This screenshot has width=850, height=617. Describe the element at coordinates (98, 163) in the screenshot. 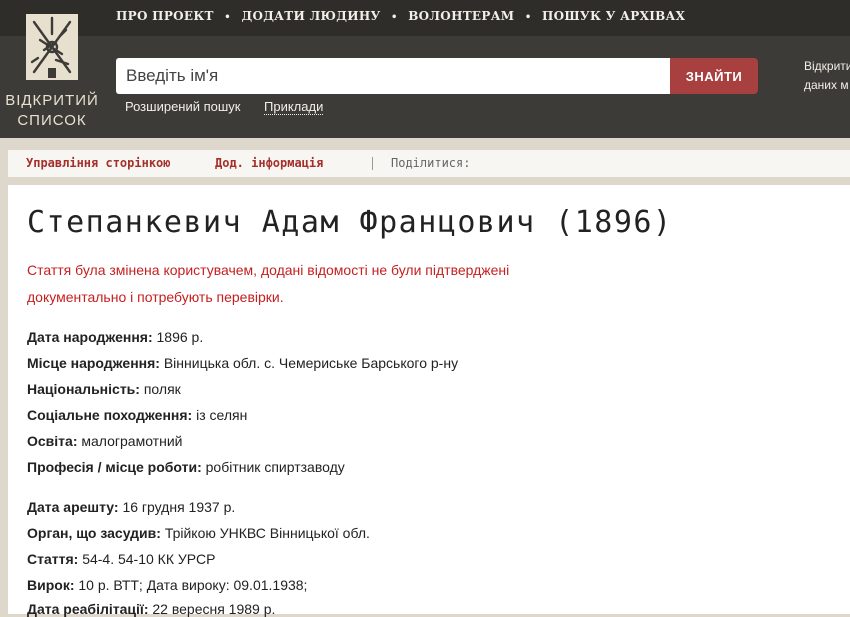

I see `manage-page-link: Управління сторінкою` at that location.